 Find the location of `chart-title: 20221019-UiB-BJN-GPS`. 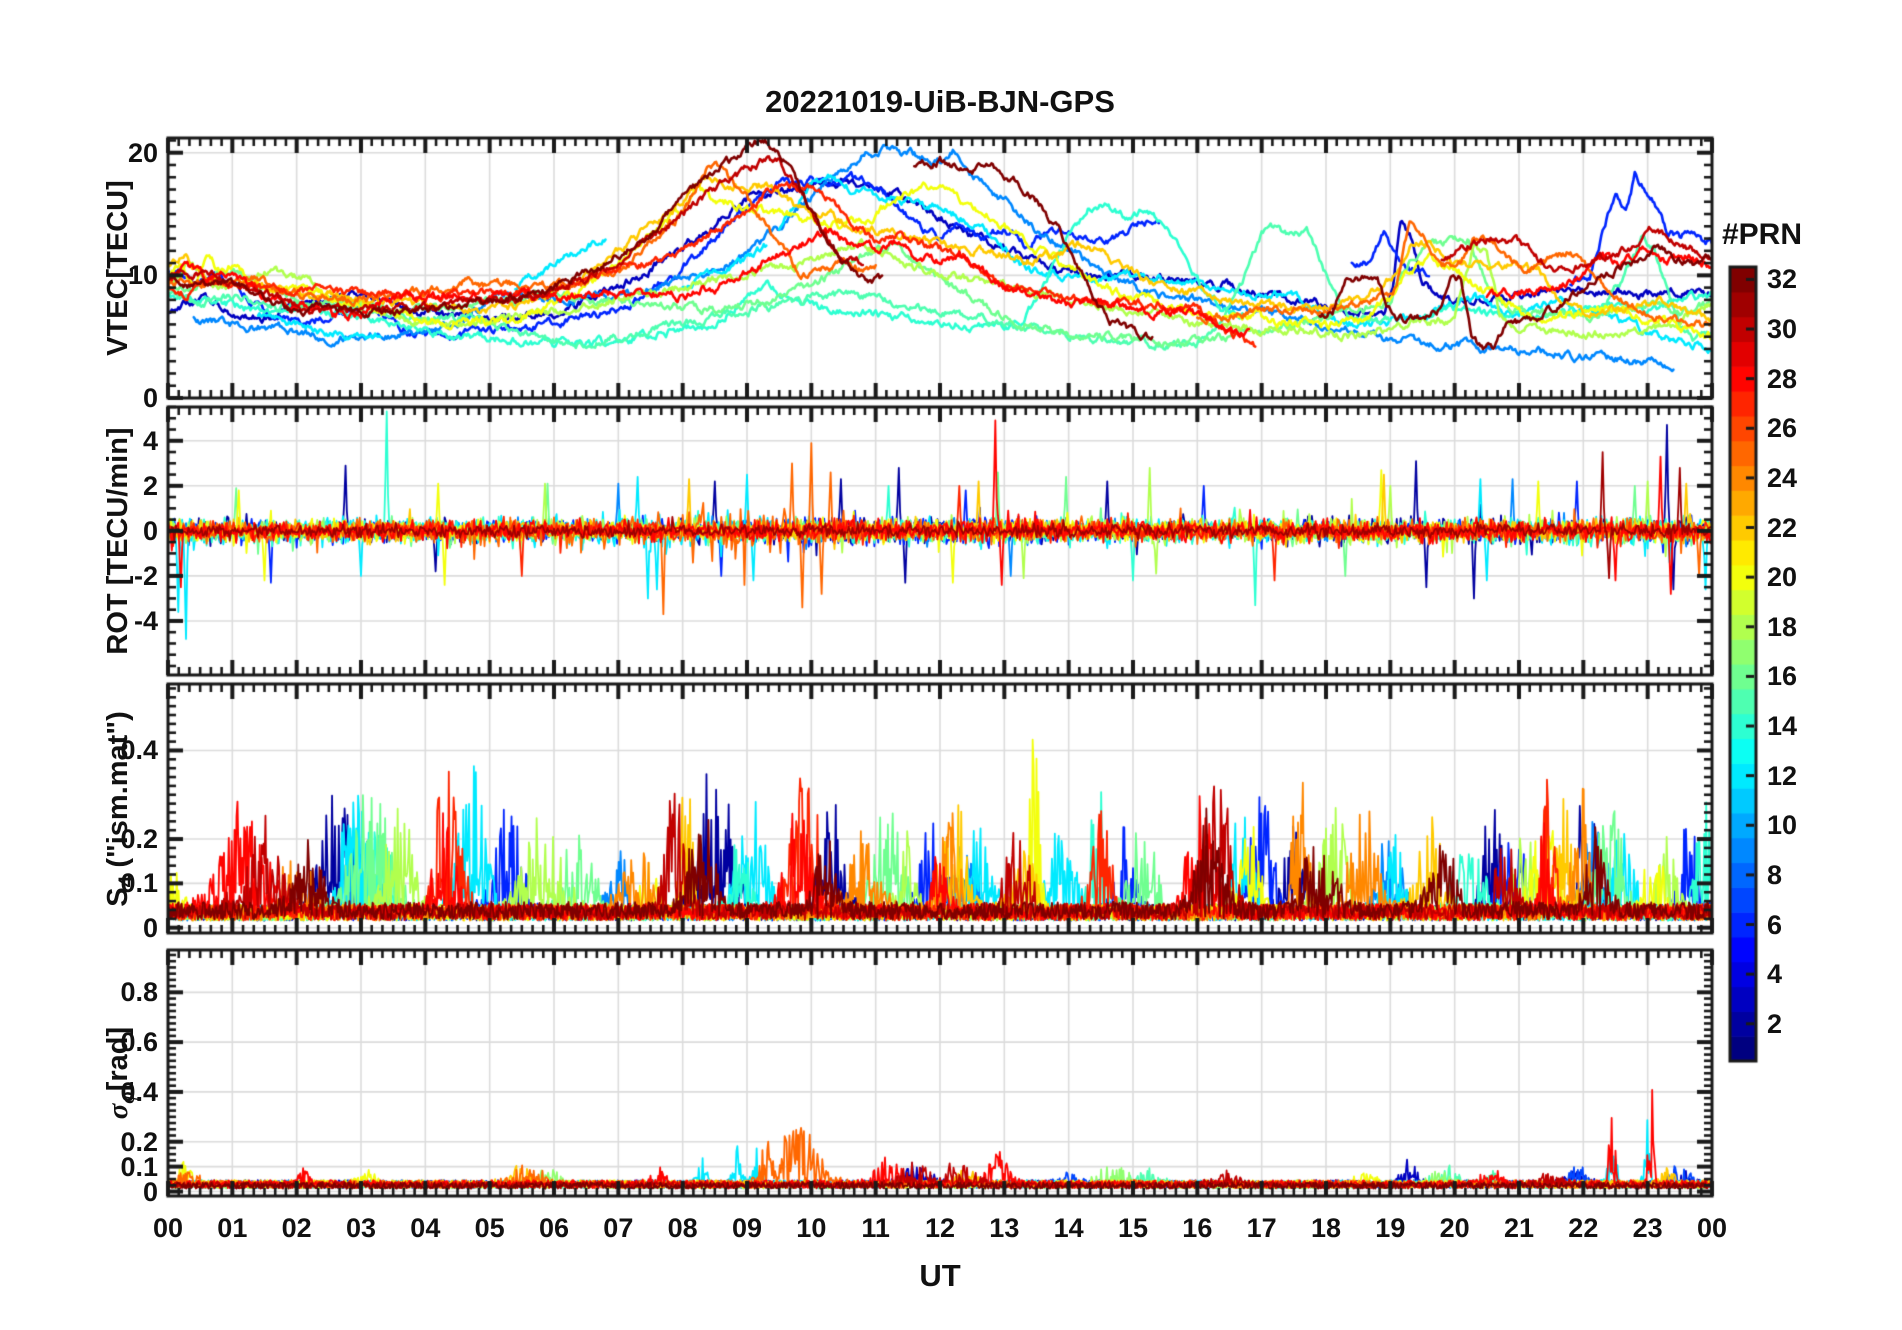

chart-title: 20221019-UiB-BJN-GPS is located at coordinates (940, 101).